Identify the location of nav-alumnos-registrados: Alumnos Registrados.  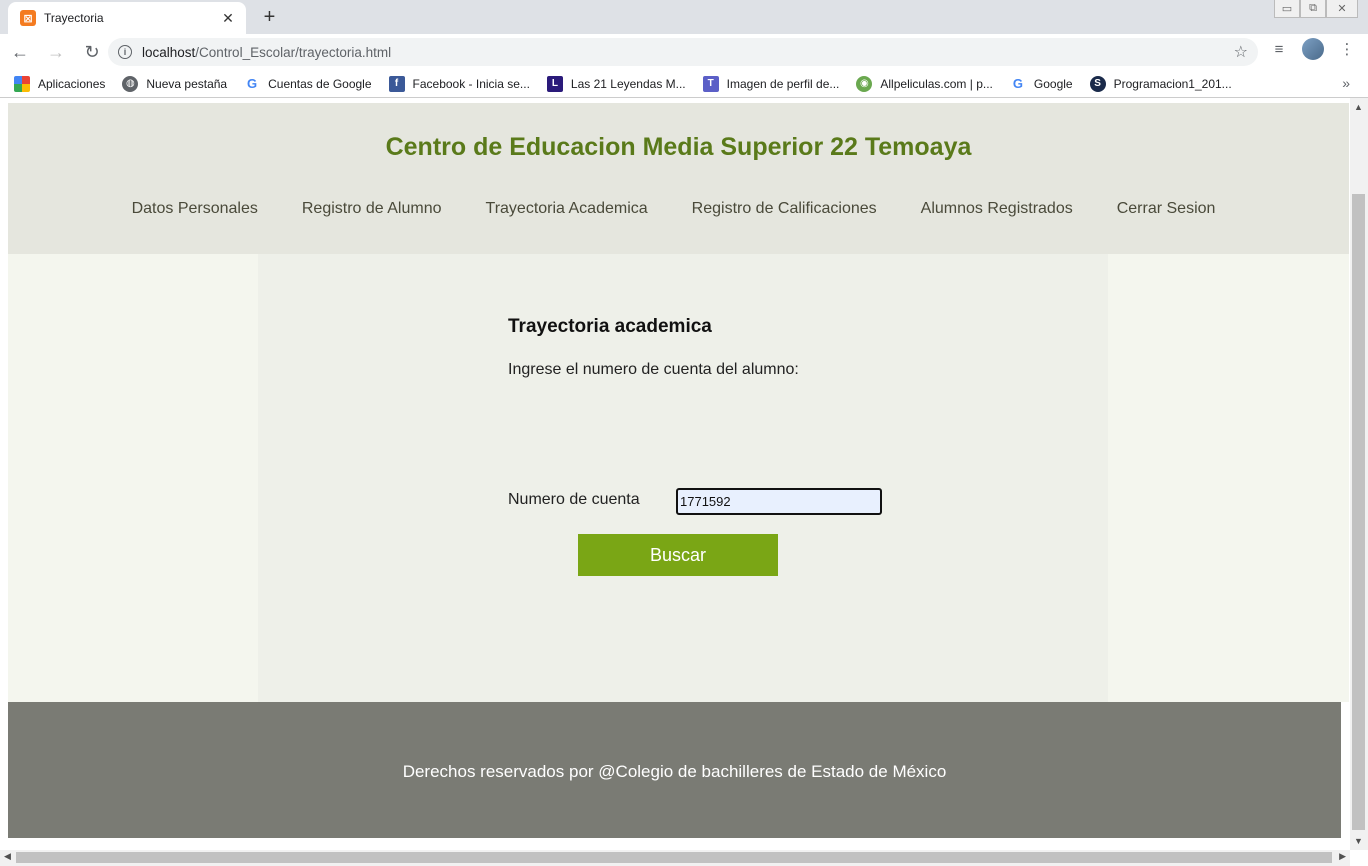
(997, 209).